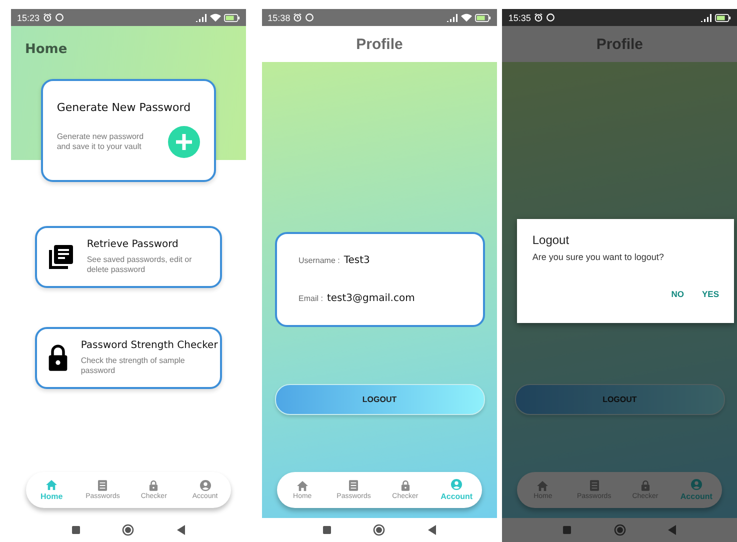 This screenshot has height=542, width=737. What do you see at coordinates (370, 298) in the screenshot?
I see `field-value: test3@gmail.com` at bounding box center [370, 298].